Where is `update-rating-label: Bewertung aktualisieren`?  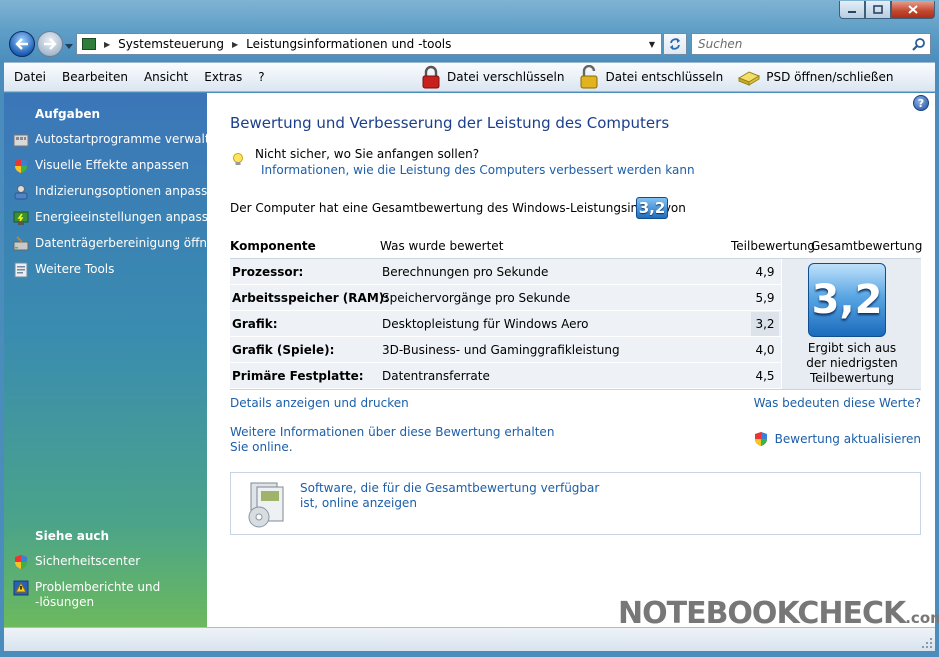 update-rating-label: Bewertung aktualisieren is located at coordinates (847, 439).